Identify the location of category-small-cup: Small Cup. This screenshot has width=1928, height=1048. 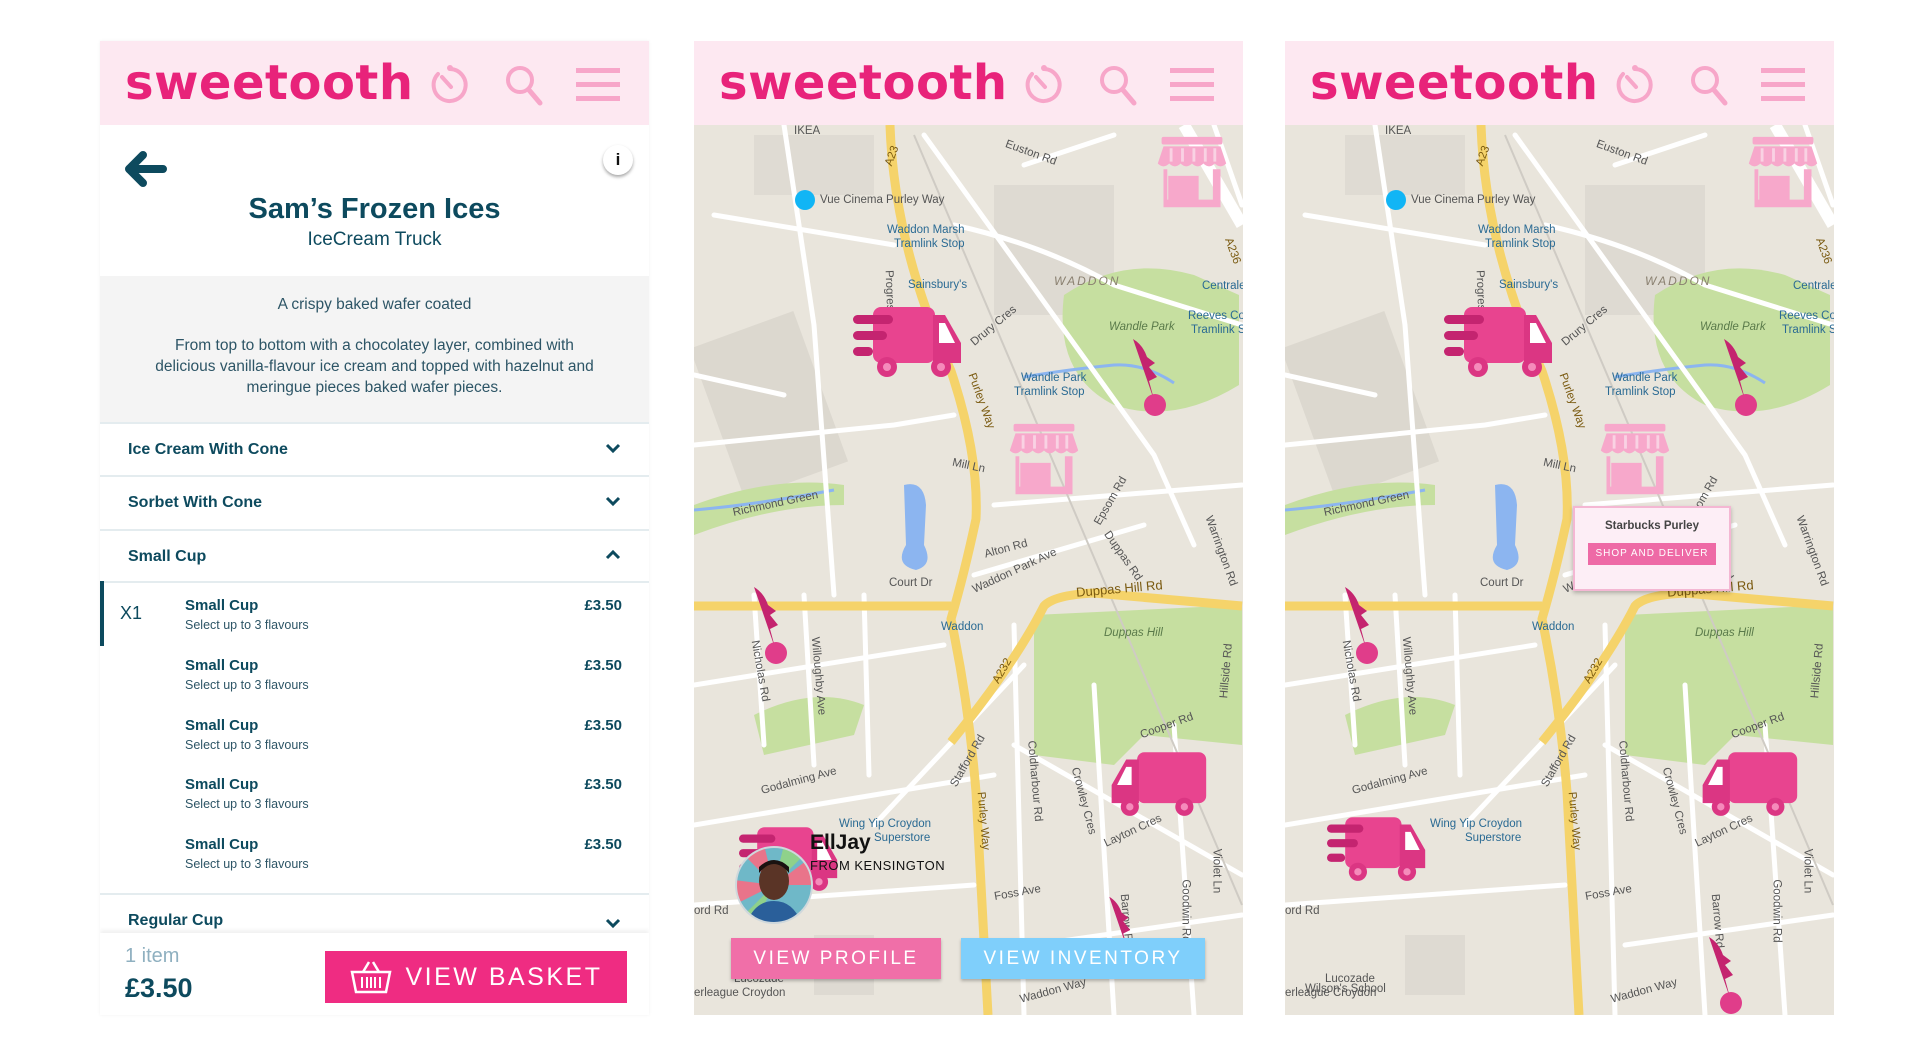
(374, 555).